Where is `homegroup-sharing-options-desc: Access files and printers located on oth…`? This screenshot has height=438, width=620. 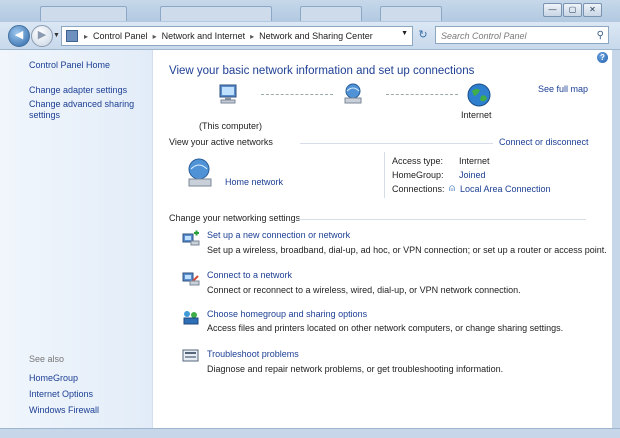
homegroup-sharing-options-desc: Access files and printers located on oth… is located at coordinates (385, 328).